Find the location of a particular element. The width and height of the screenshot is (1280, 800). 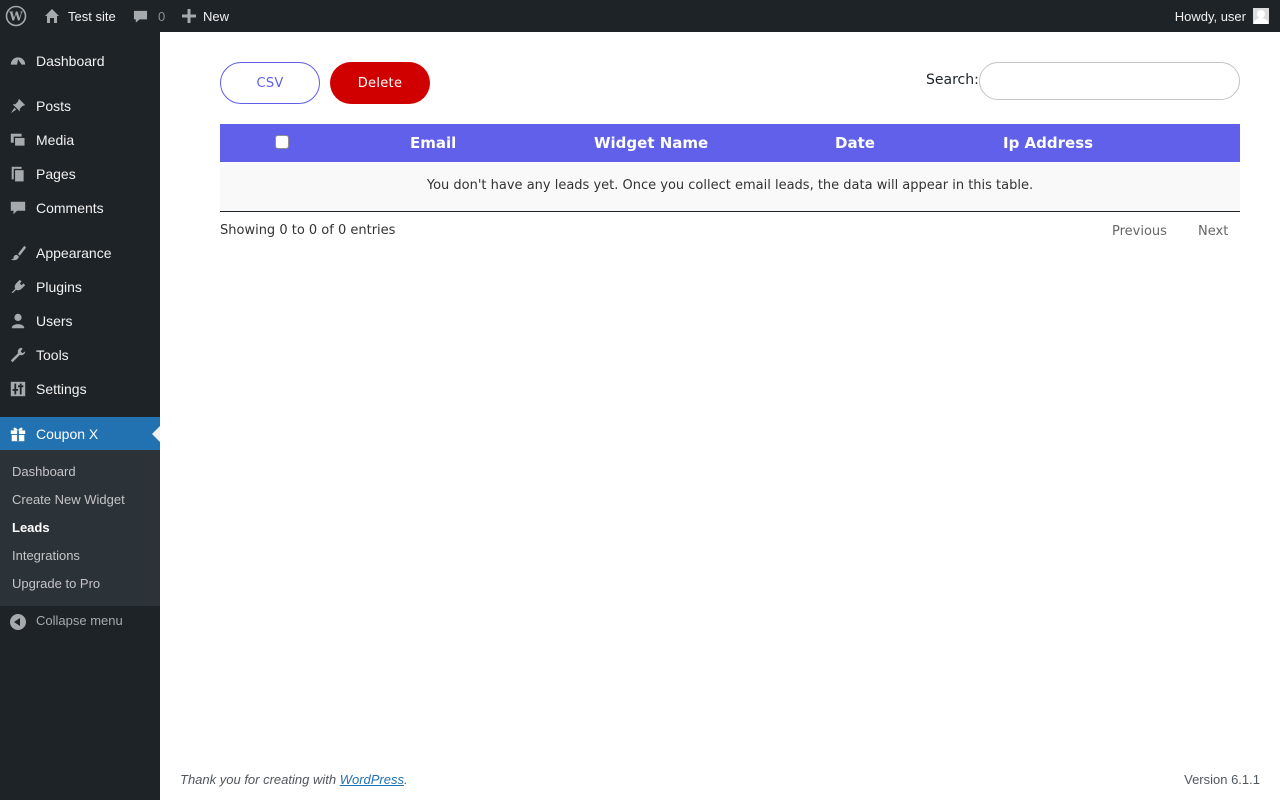

plus-icon is located at coordinates (189, 16).